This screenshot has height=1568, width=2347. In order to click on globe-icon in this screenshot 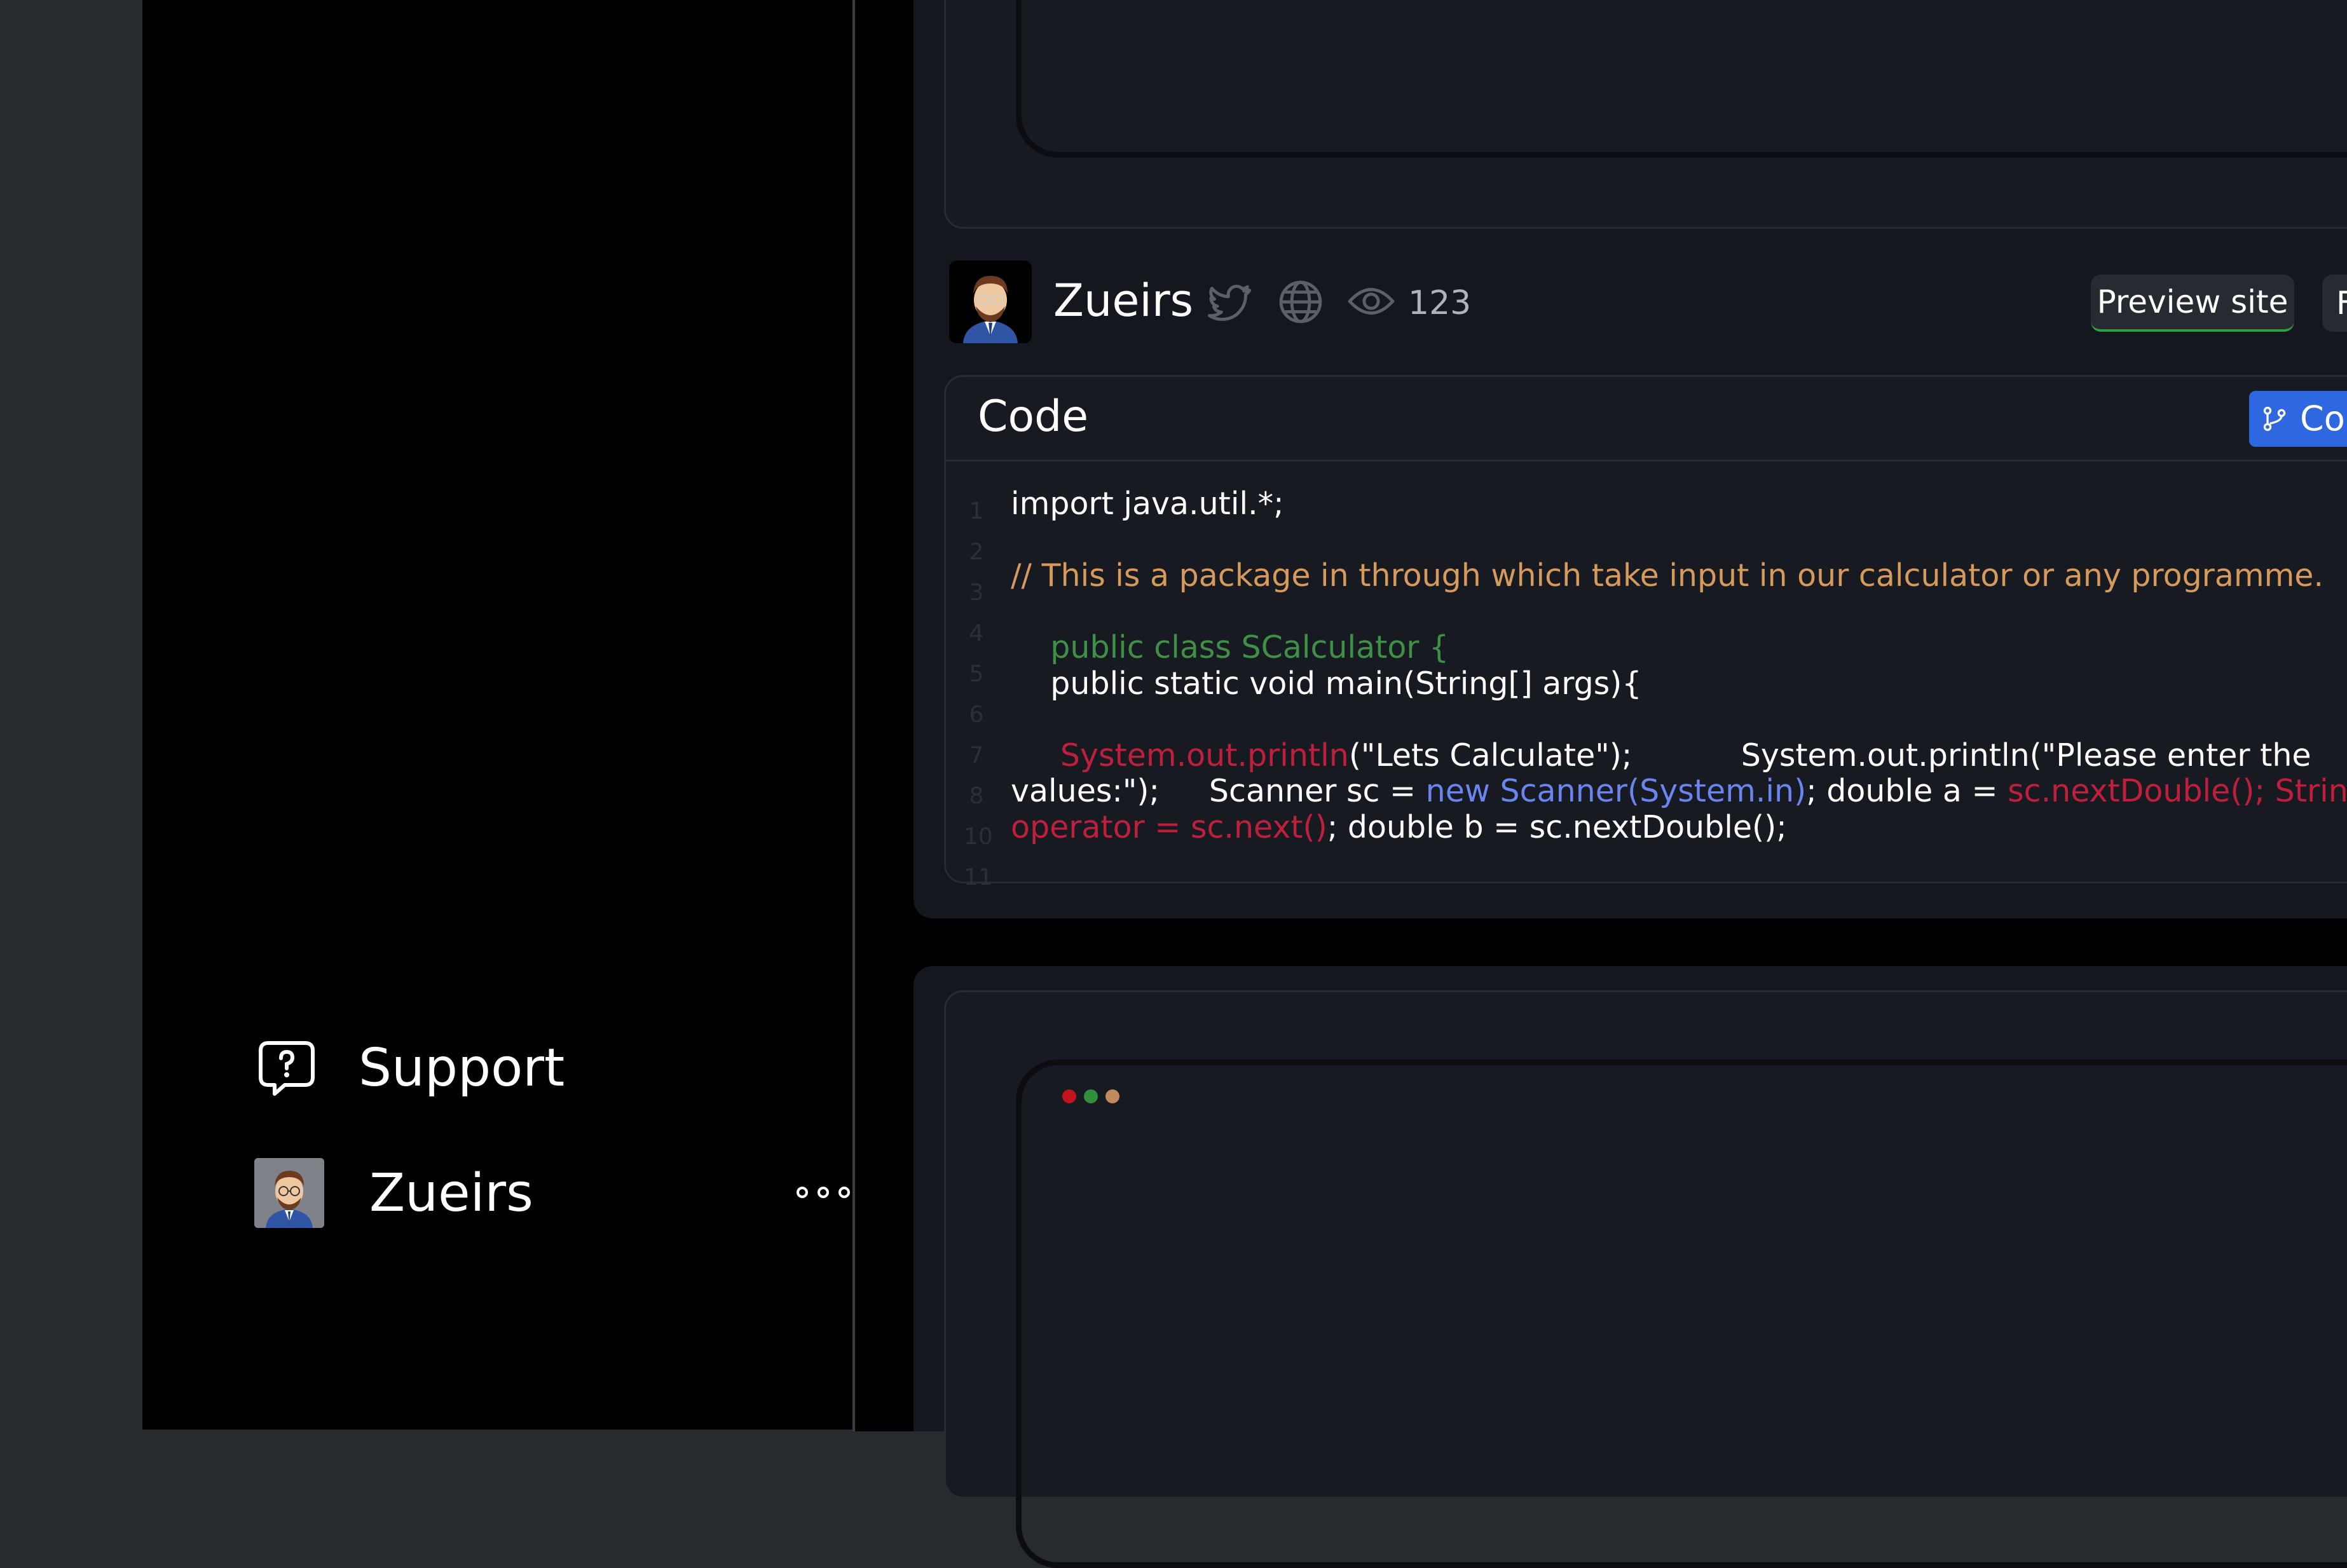, I will do `click(1300, 301)`.